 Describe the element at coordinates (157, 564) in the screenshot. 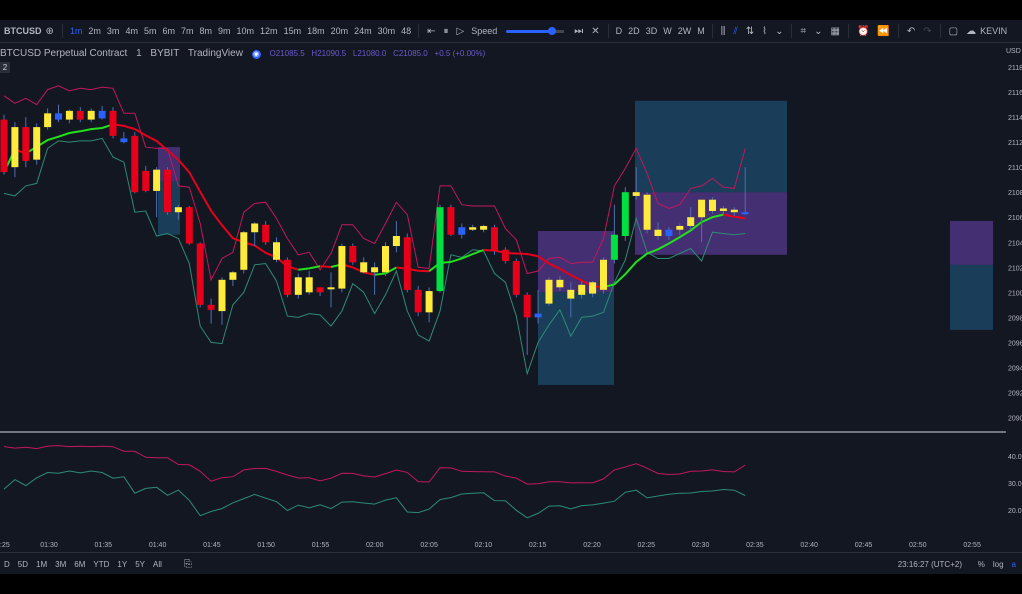

I see `date-range-All: All` at that location.